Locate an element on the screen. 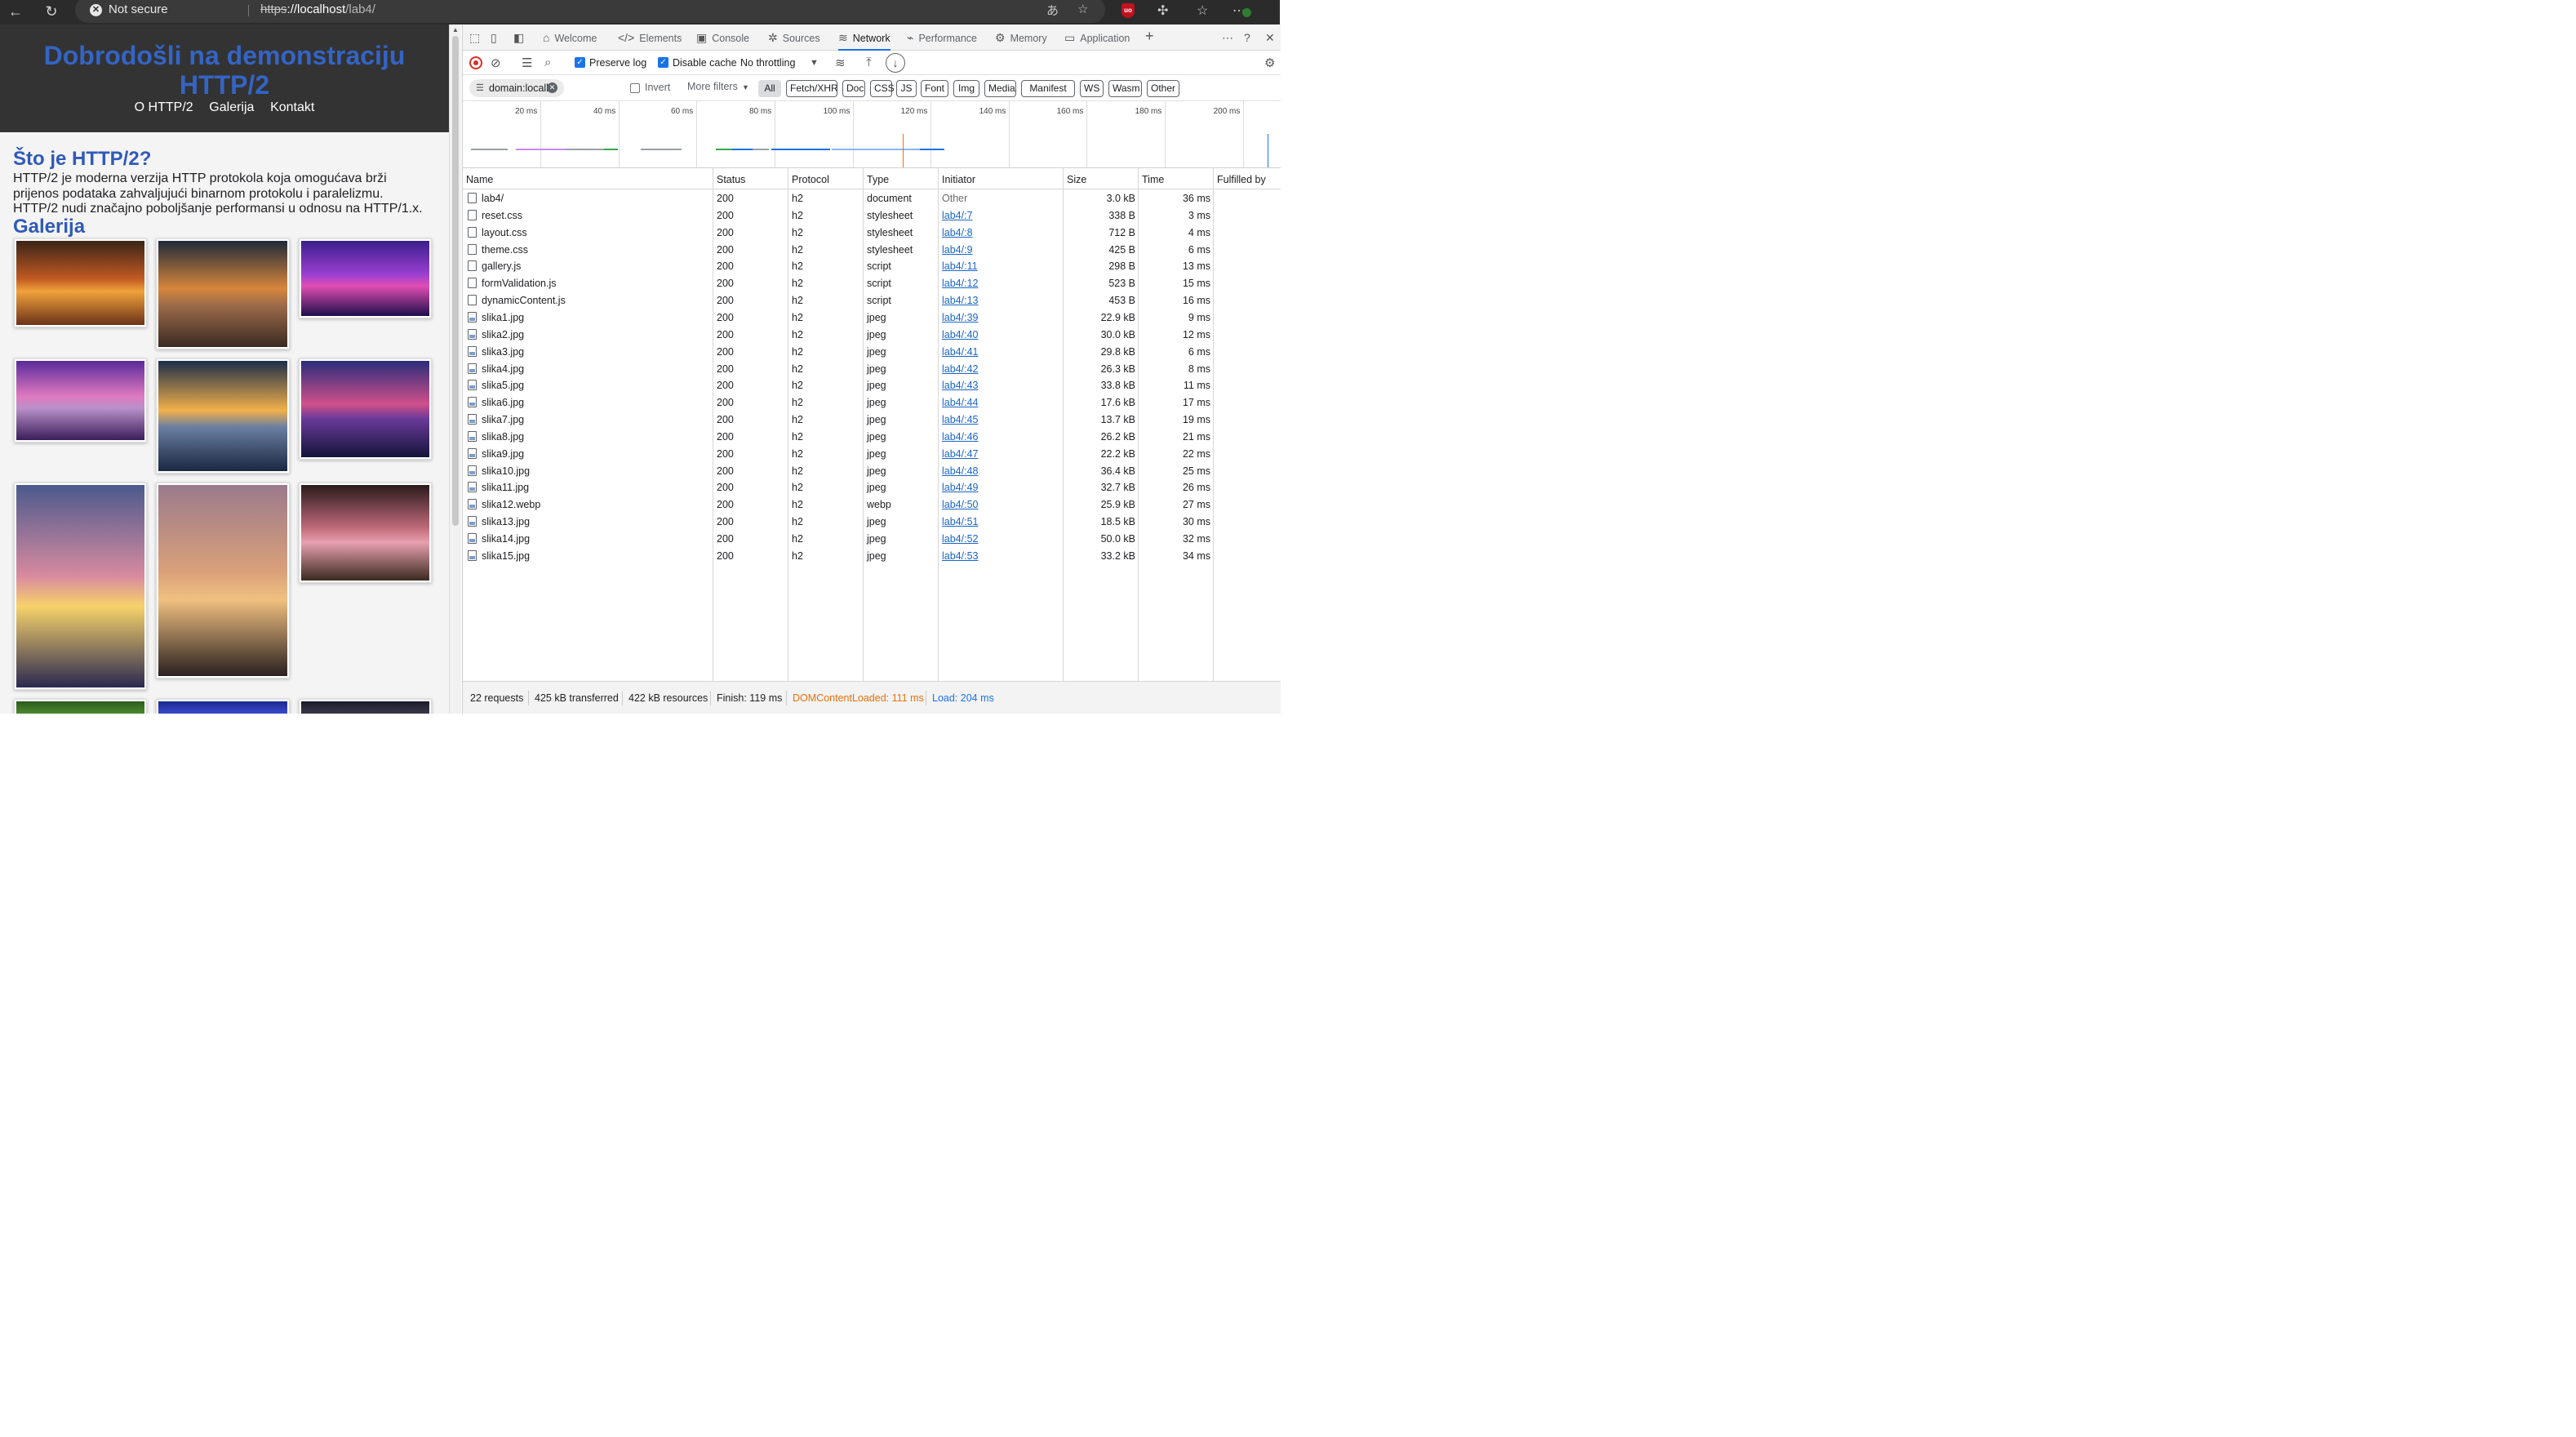 Image resolution: width=2576 pixels, height=1437 pixels. request-initiator: lab4/:42 is located at coordinates (960, 369).